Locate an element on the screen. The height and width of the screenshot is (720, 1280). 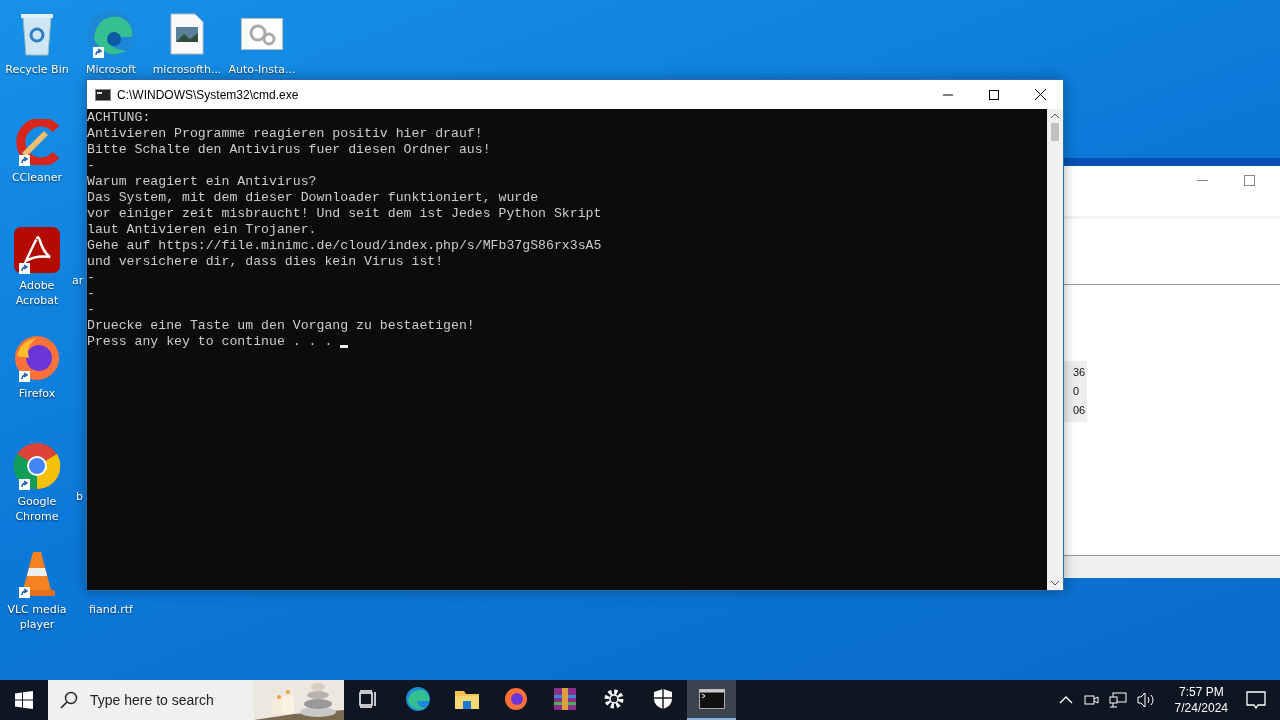
image-file-icon is located at coordinates (187, 34).